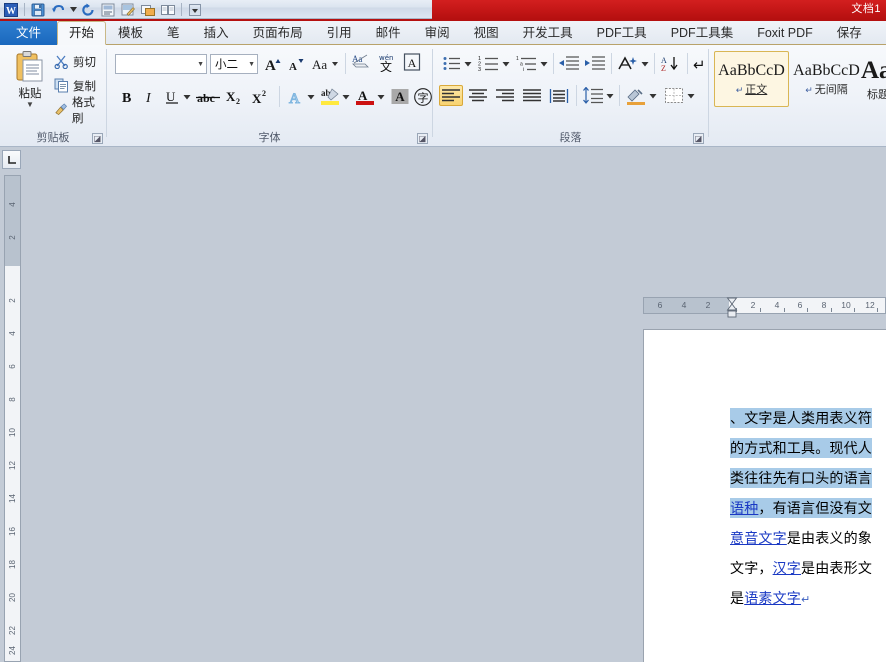 The width and height of the screenshot is (886, 662). Describe the element at coordinates (610, 95) in the screenshot. I see `line-spacing-dropdown-icon` at that location.